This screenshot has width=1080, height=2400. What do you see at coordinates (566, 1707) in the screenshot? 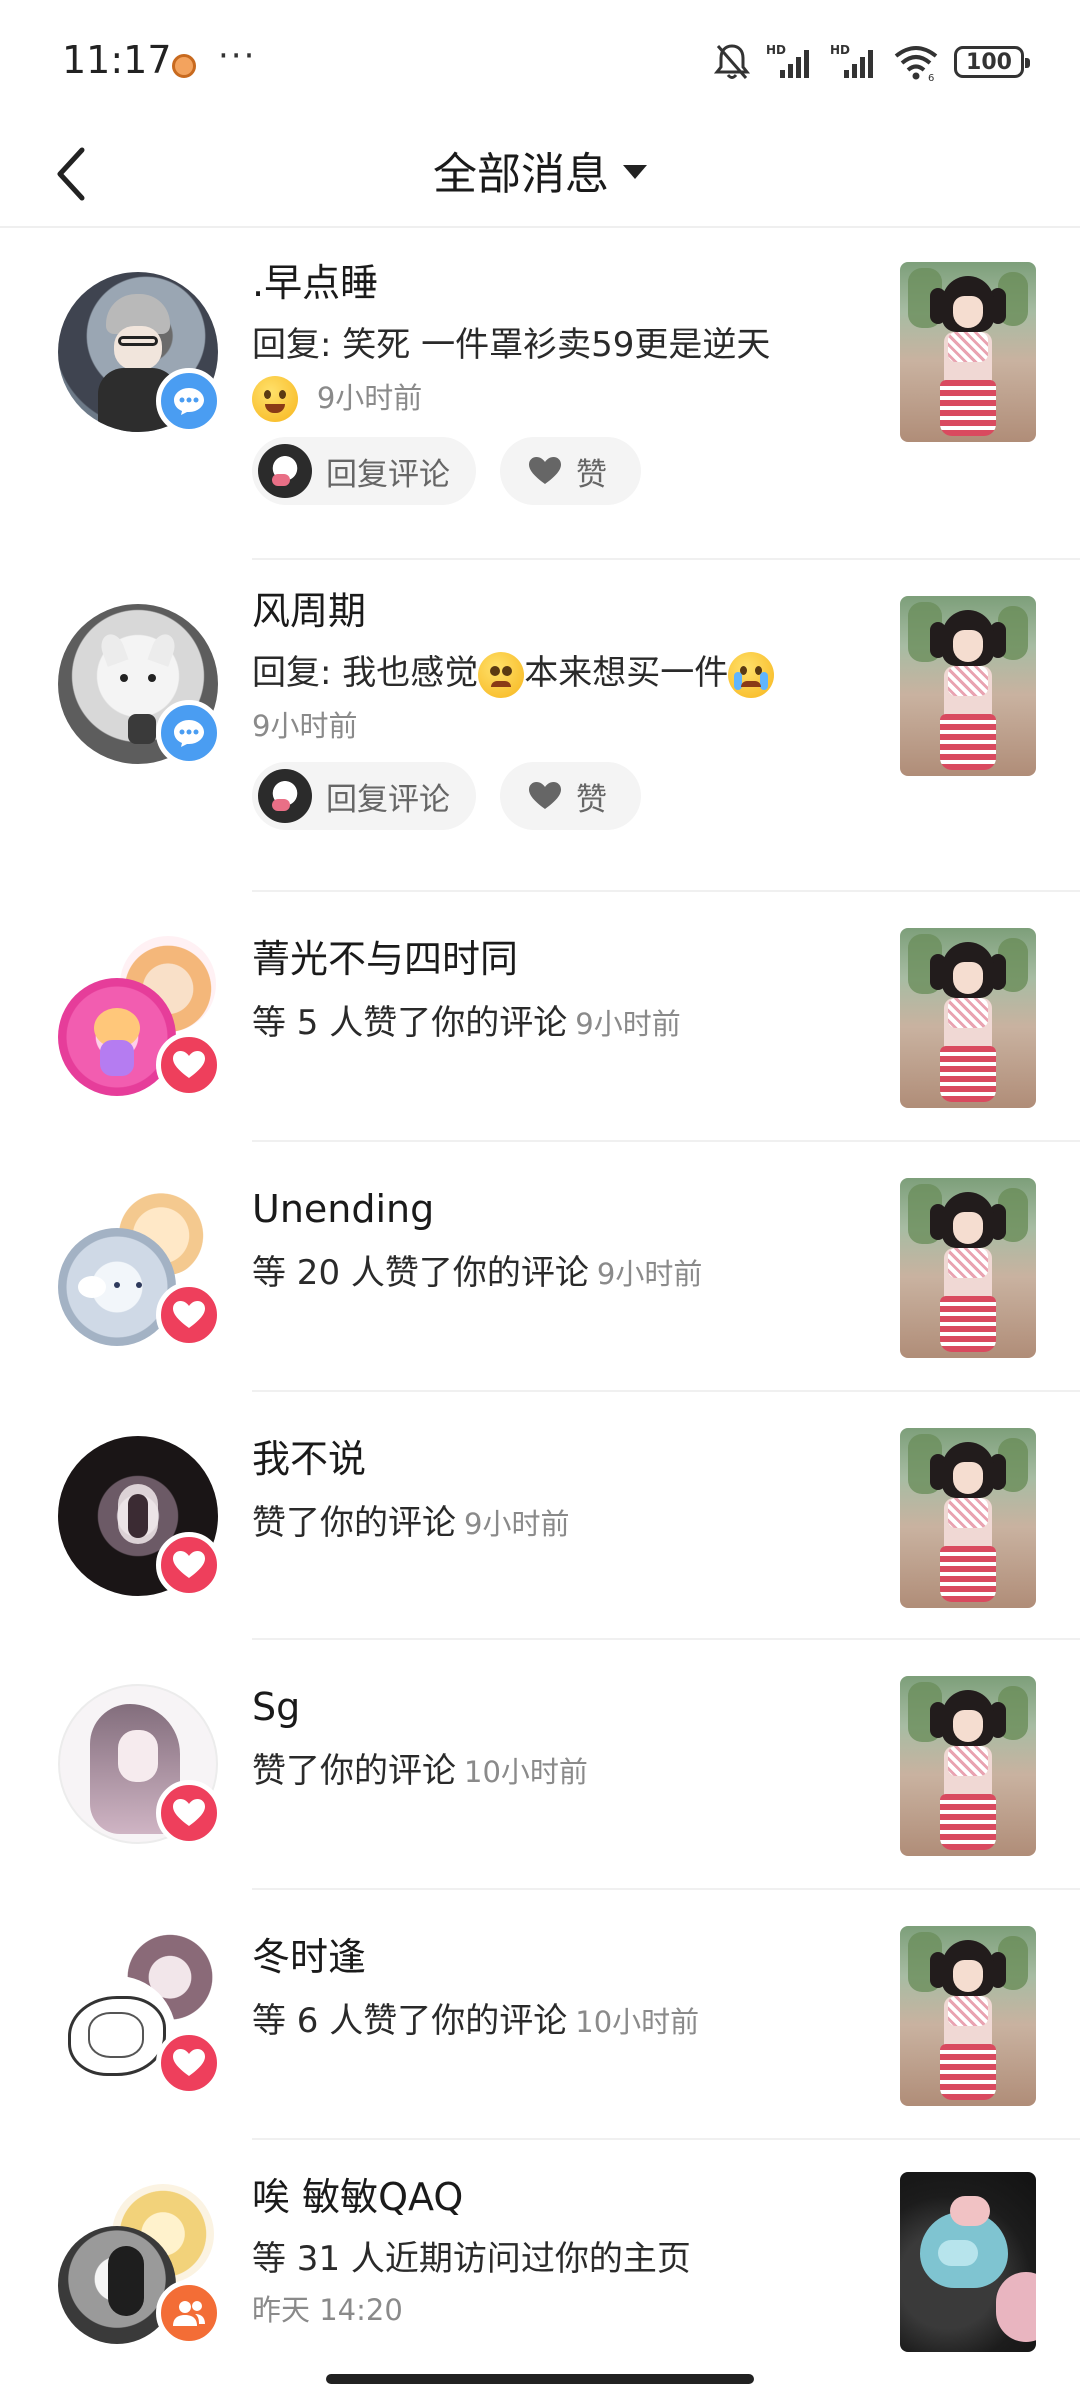
I see `user-name: Sg` at bounding box center [566, 1707].